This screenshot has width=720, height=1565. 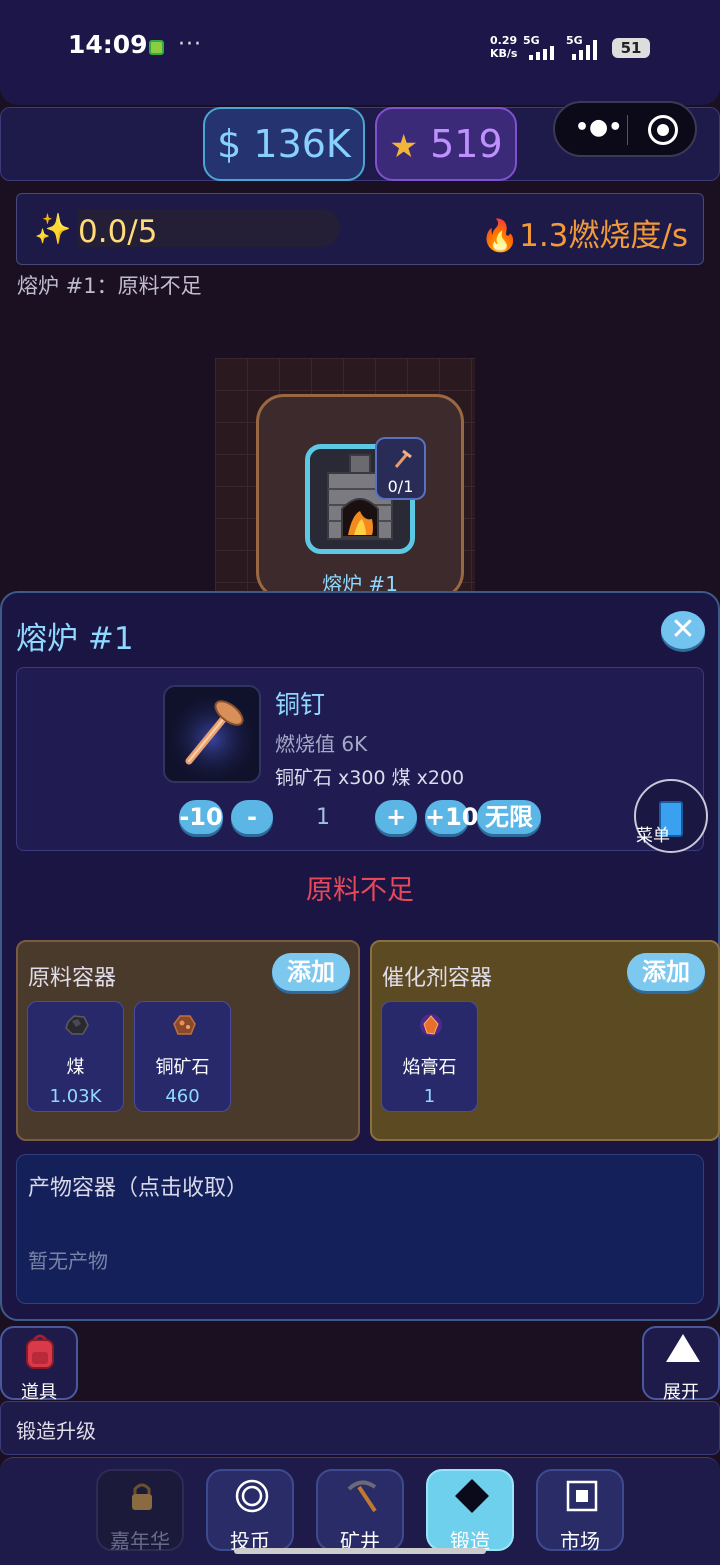 What do you see at coordinates (201, 817) in the screenshot?
I see `minus-10-button: -10` at bounding box center [201, 817].